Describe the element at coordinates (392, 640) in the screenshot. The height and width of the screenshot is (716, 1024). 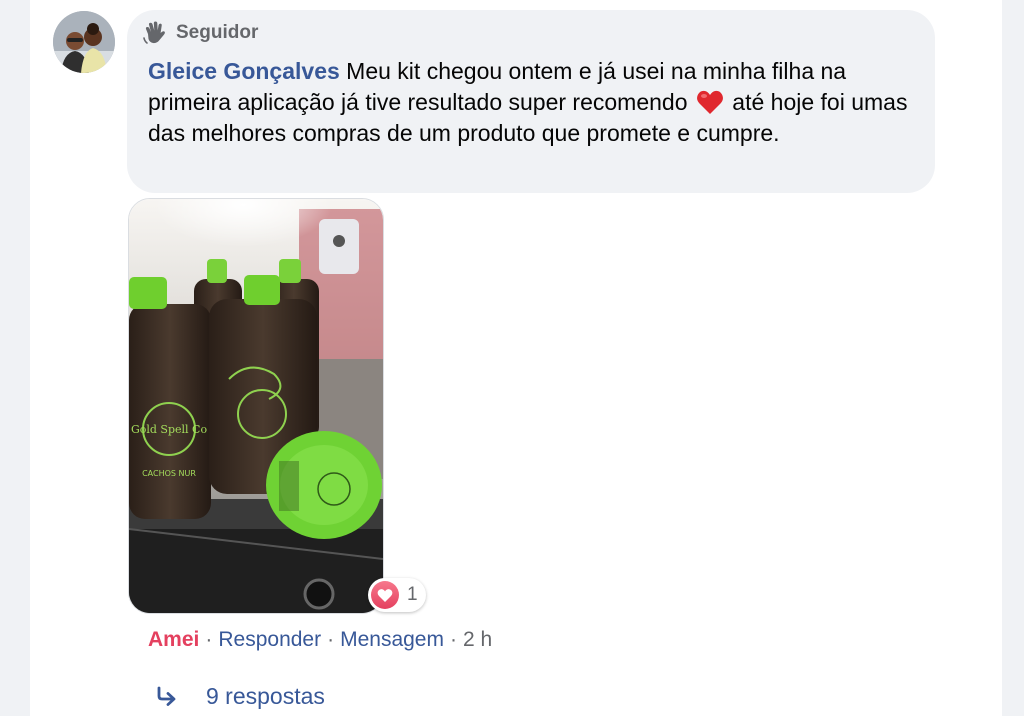
I see `message-button: Mensagem` at that location.